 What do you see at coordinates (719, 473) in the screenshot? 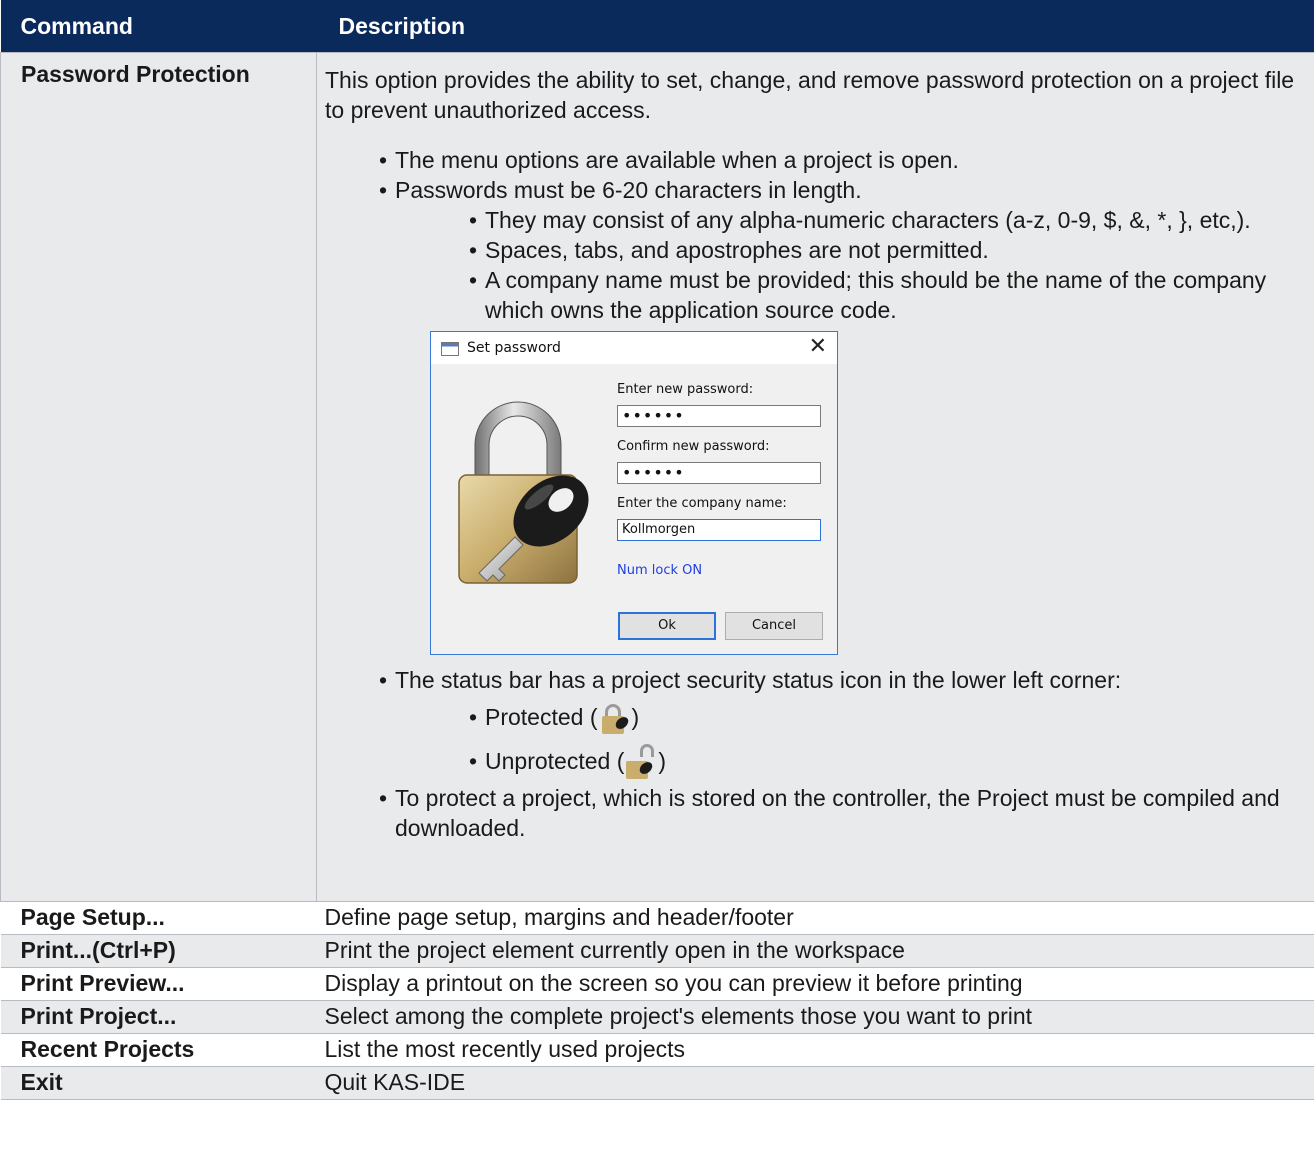
I see `confirm-password-field: ••••••` at bounding box center [719, 473].